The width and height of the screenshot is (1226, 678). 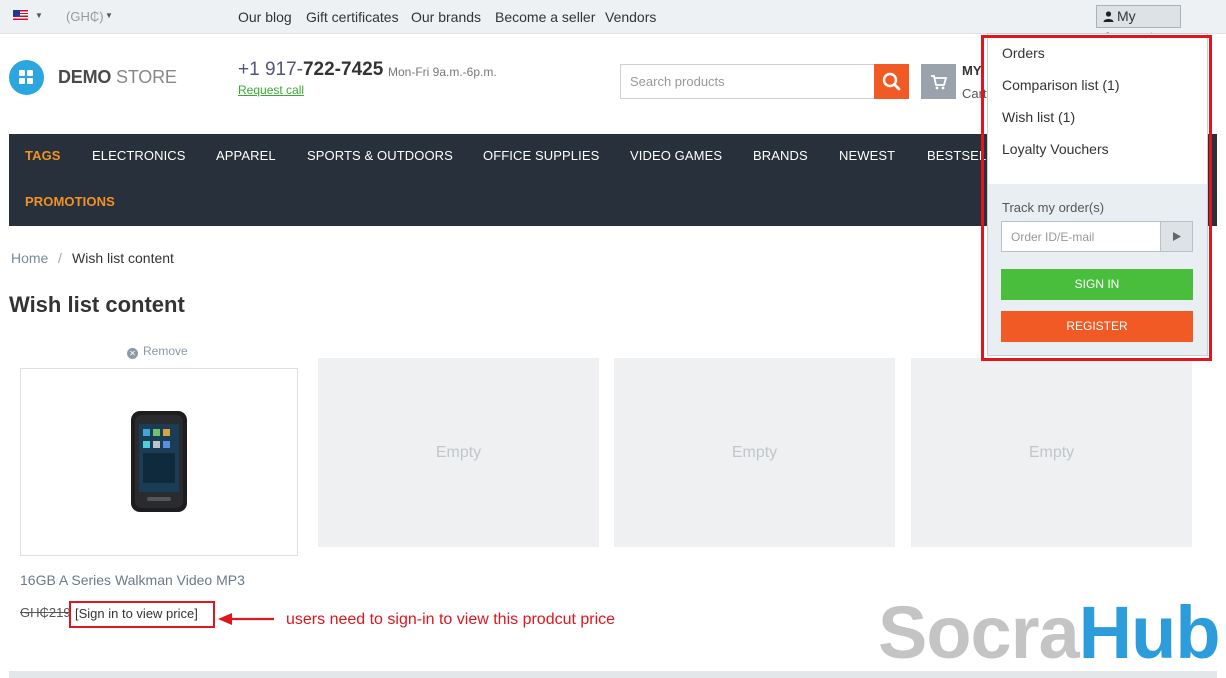 I want to click on currency-selector: (GH₵), so click(x=85, y=16).